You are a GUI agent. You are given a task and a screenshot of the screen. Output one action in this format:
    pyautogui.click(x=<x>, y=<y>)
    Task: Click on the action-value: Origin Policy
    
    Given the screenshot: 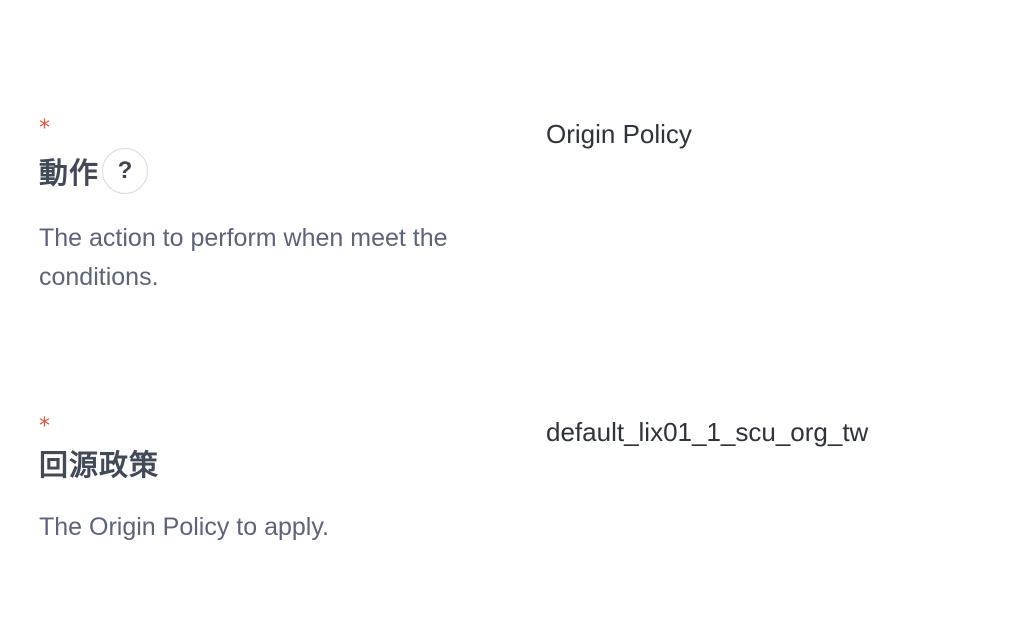 What is the action you would take?
    pyautogui.click(x=619, y=134)
    